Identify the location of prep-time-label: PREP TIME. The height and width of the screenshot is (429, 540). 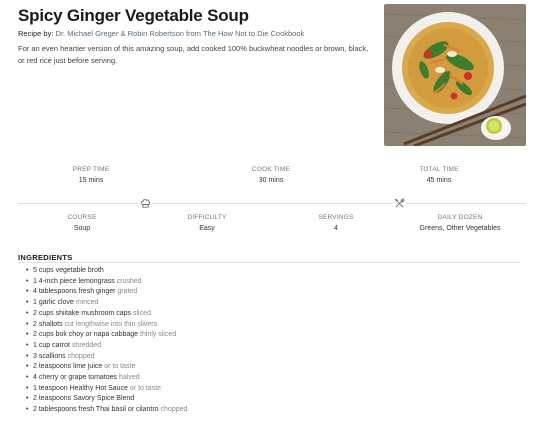
(91, 169).